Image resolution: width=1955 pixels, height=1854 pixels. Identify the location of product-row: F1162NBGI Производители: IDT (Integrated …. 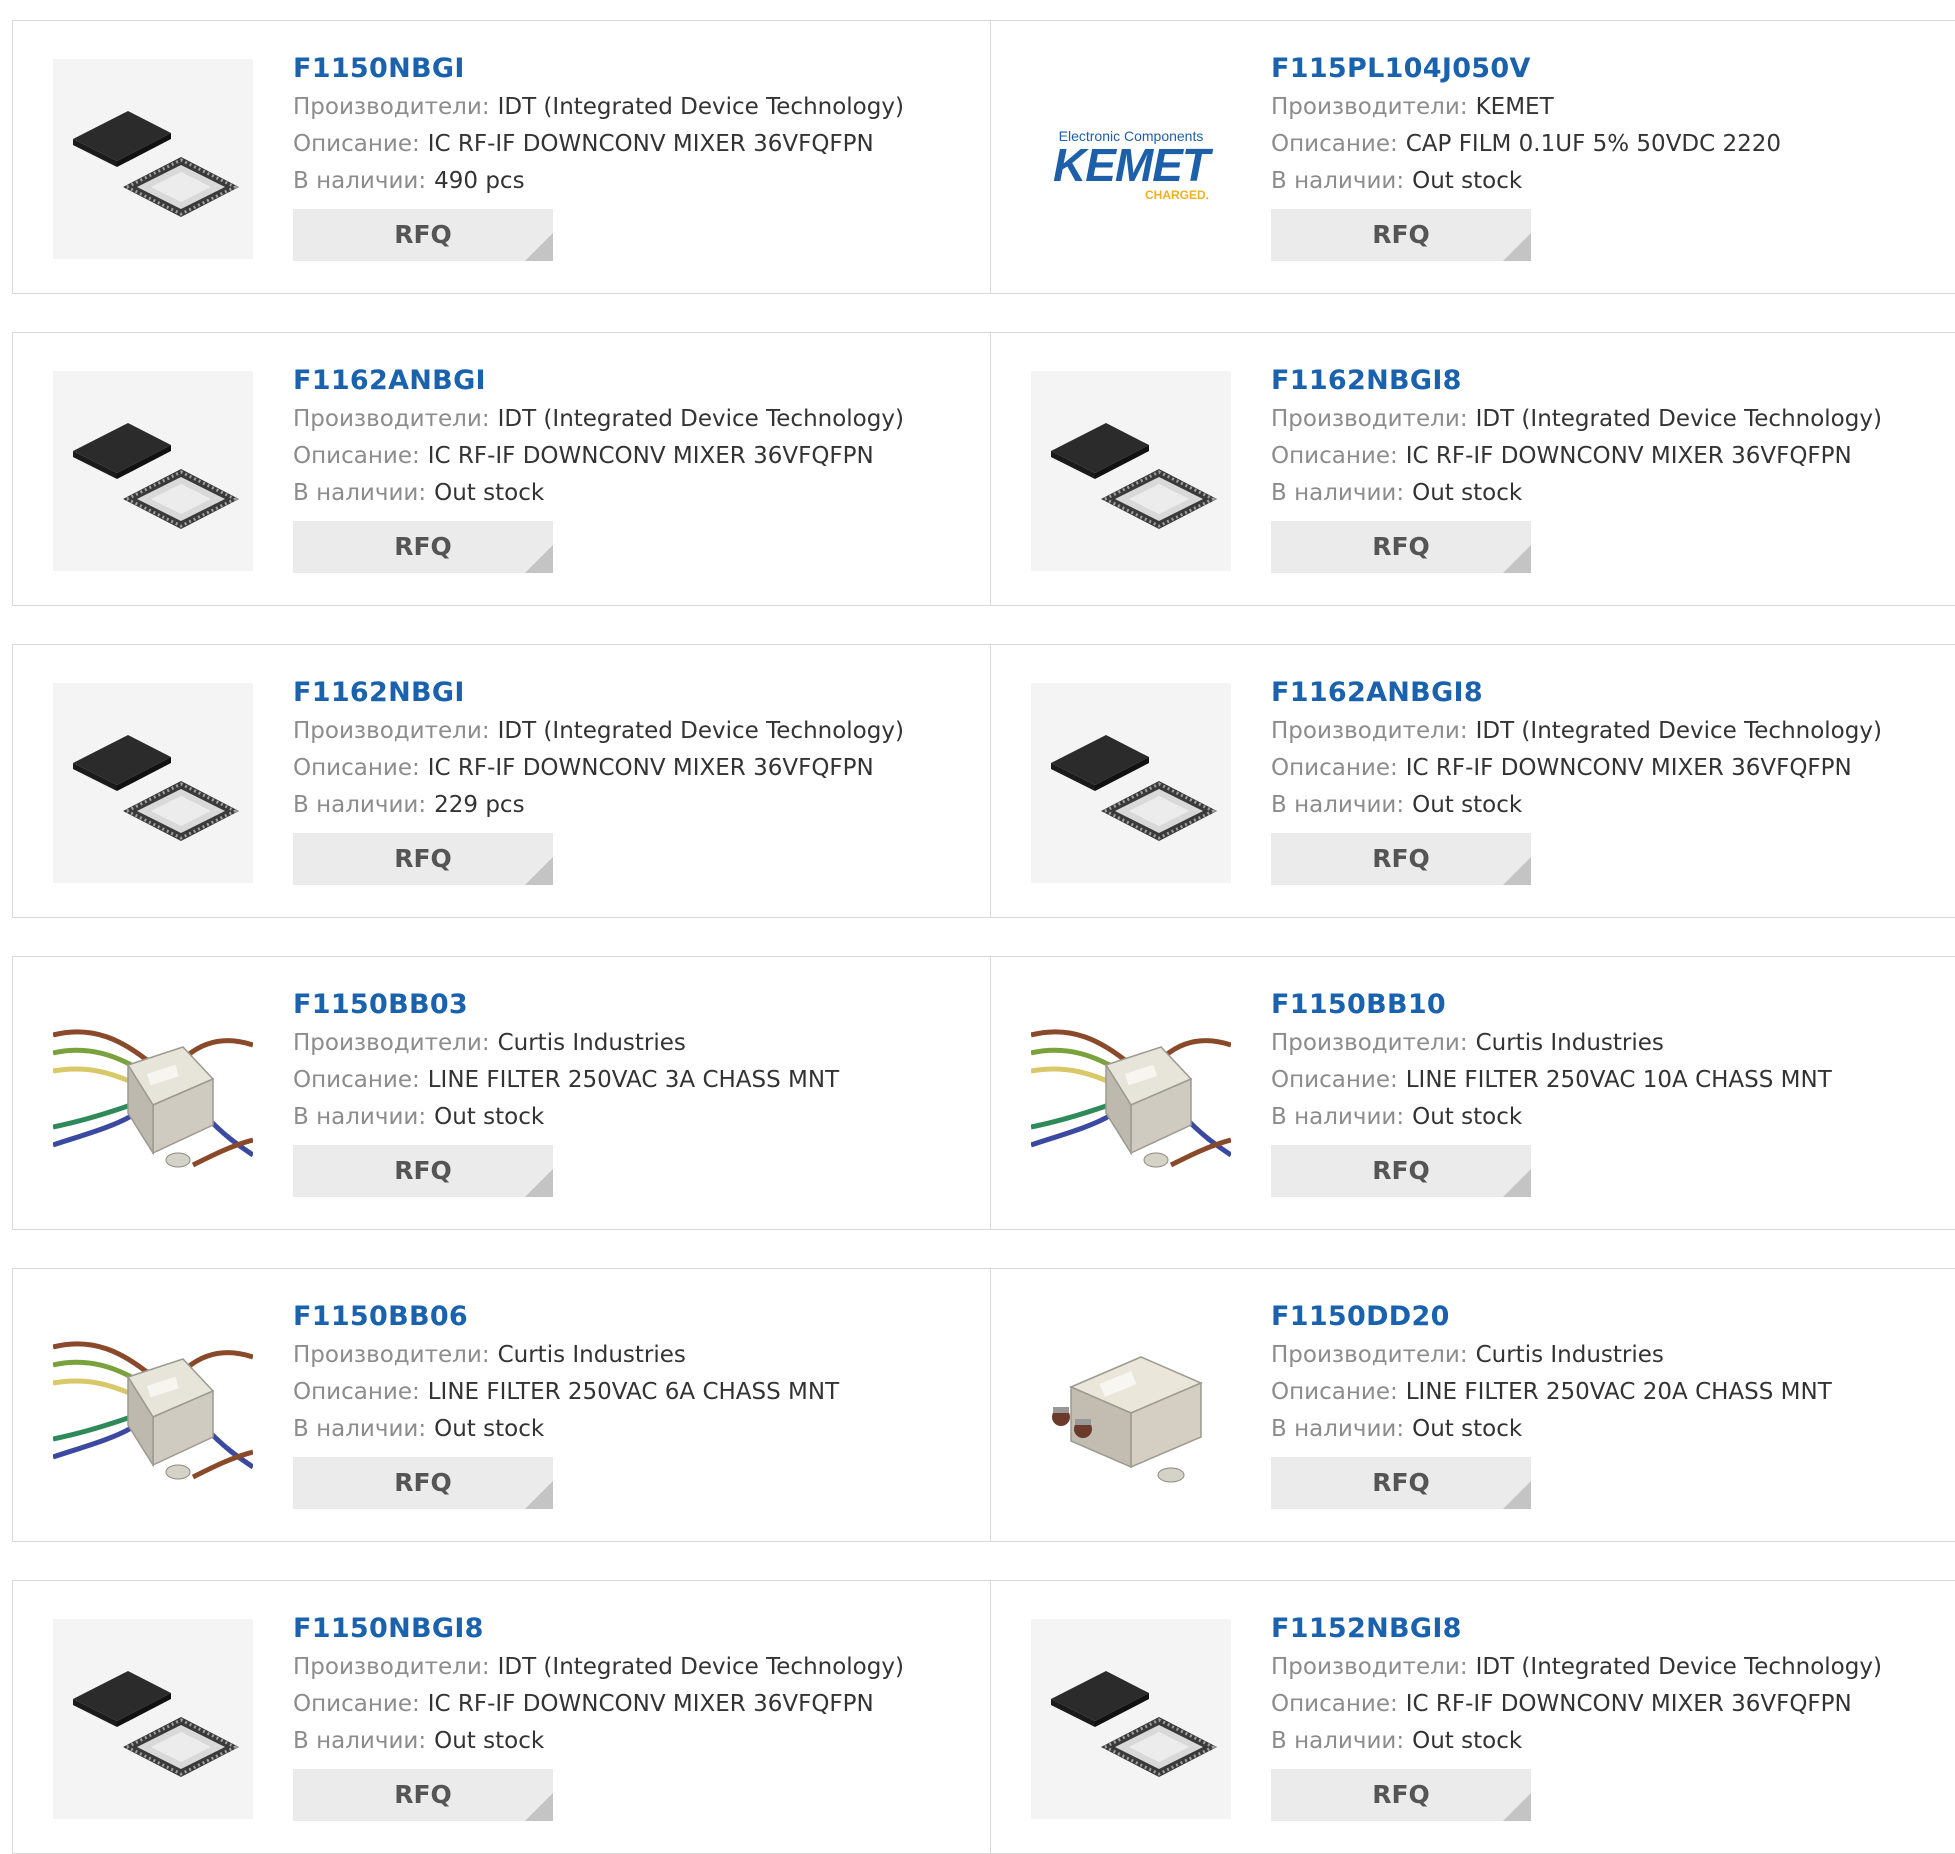
(983, 781).